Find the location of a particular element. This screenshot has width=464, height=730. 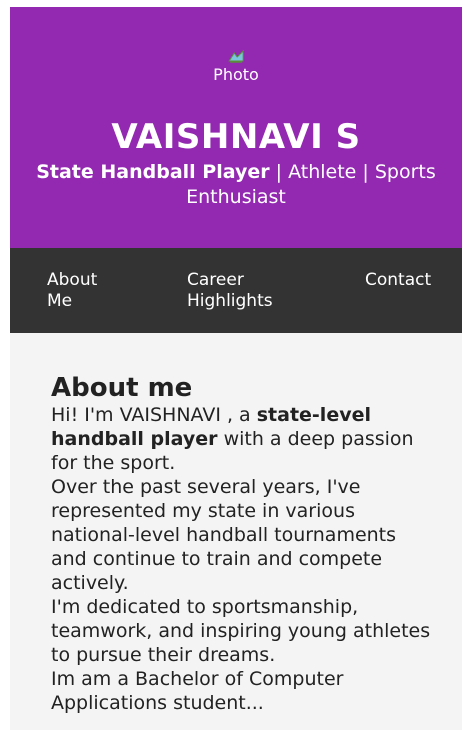

nav-link-career-highlights: Career Highlights is located at coordinates (242, 291).